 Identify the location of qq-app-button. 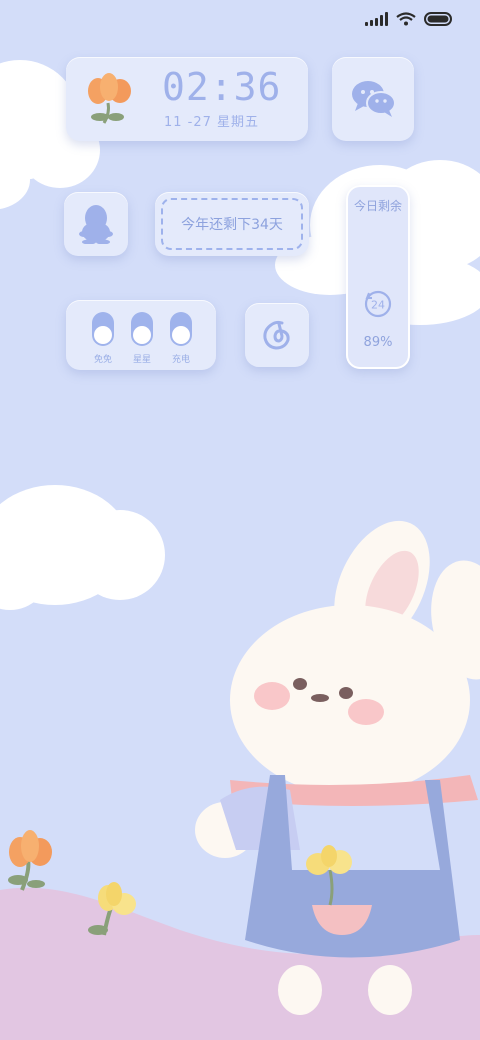
(96, 224).